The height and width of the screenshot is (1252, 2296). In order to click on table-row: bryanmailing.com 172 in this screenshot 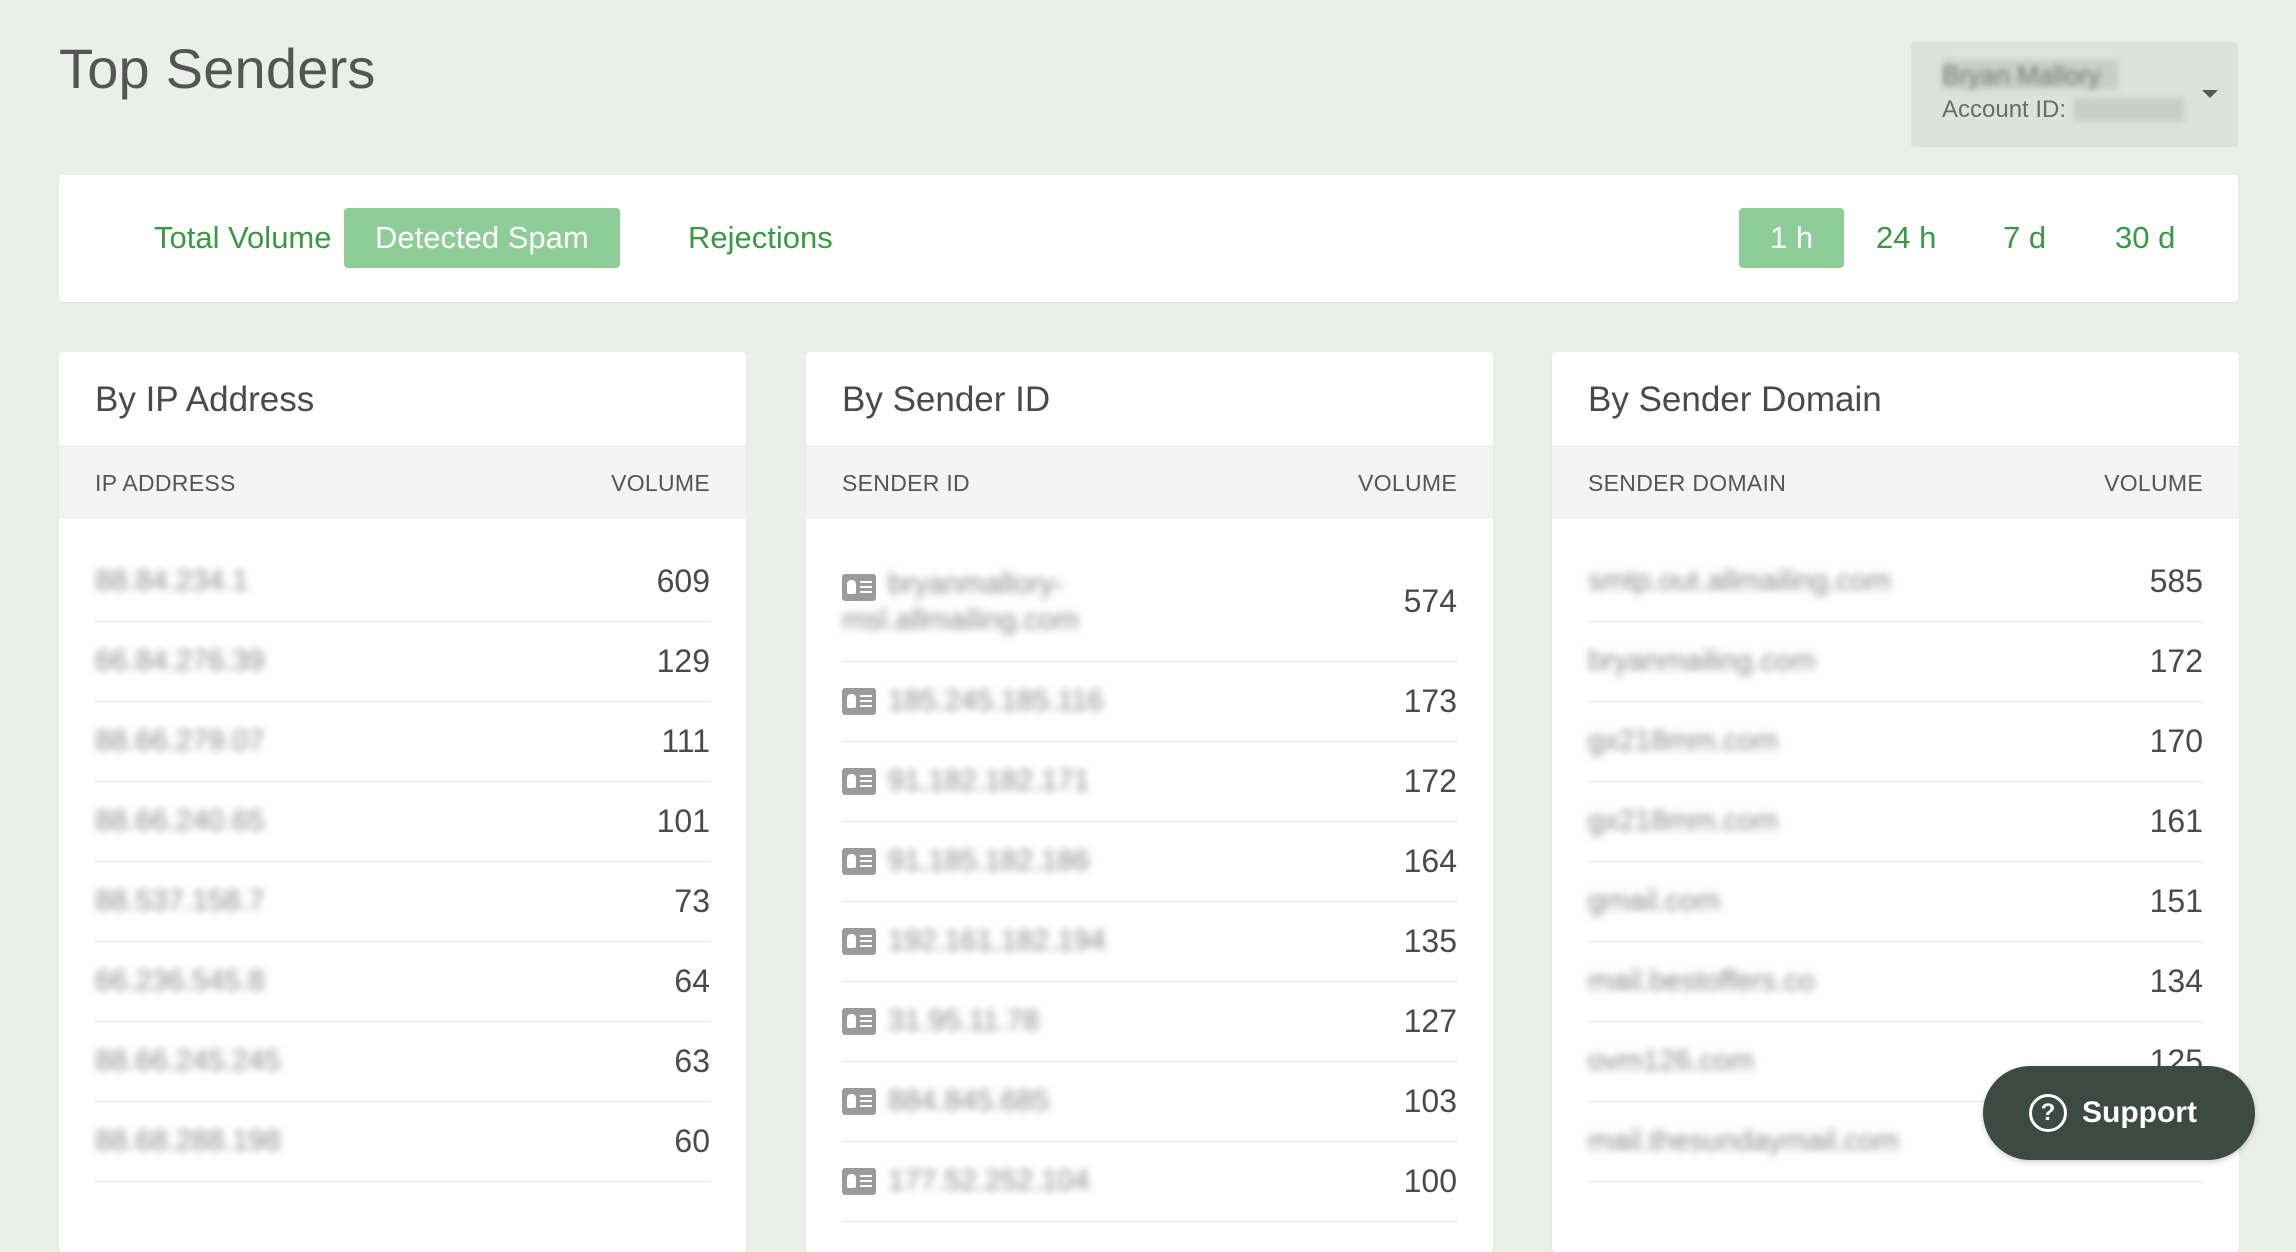, I will do `click(1895, 662)`.